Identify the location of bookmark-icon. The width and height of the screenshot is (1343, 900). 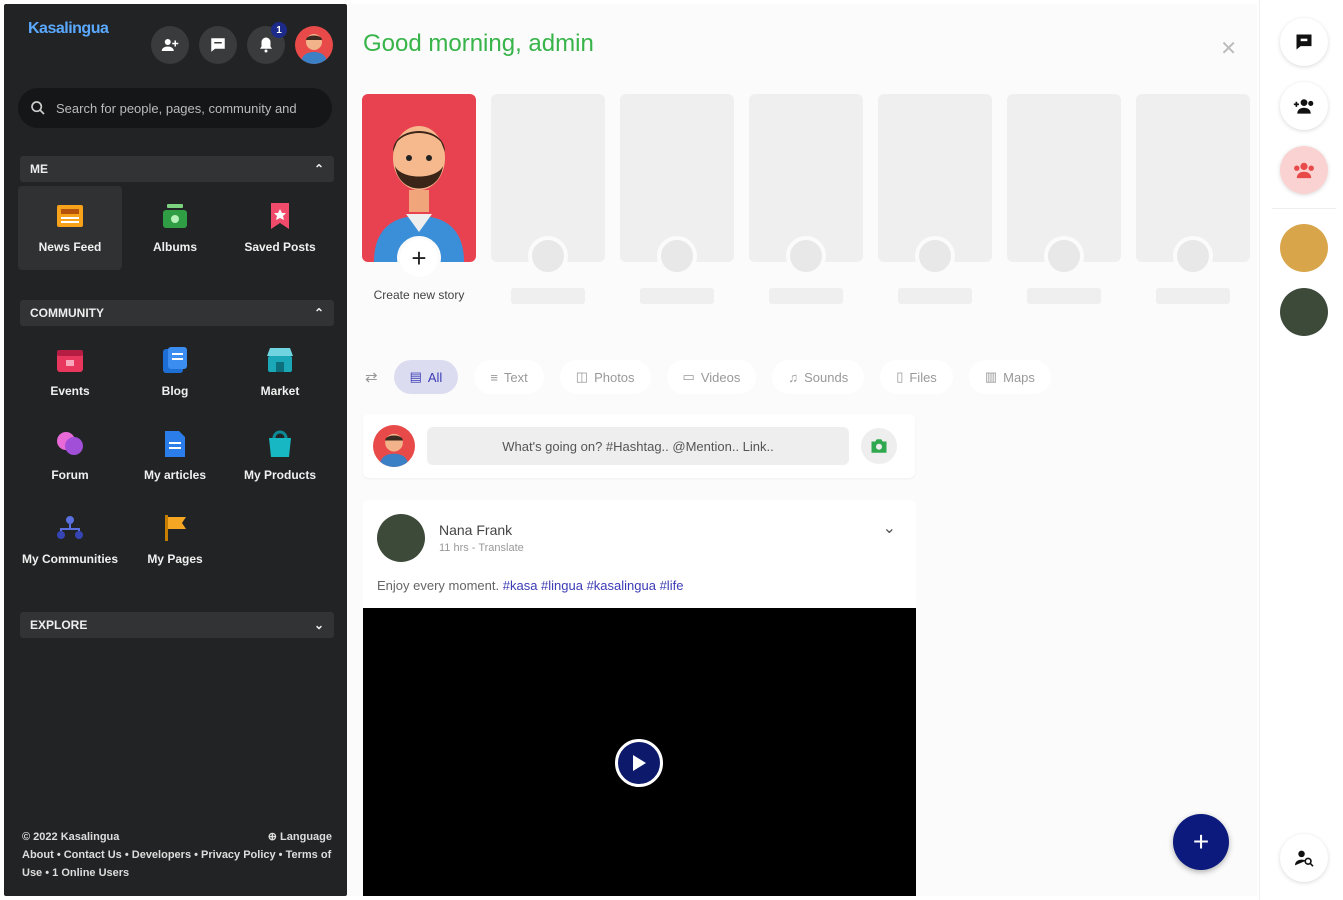
(280, 216).